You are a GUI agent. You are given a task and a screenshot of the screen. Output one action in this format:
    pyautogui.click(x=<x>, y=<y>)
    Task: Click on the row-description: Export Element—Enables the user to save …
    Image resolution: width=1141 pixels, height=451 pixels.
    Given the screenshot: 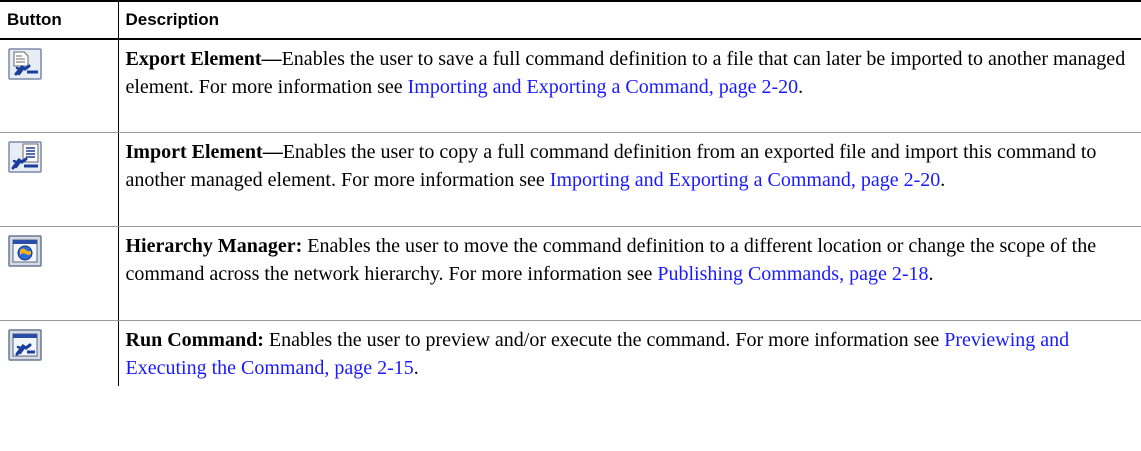 What is the action you would take?
    pyautogui.click(x=630, y=70)
    